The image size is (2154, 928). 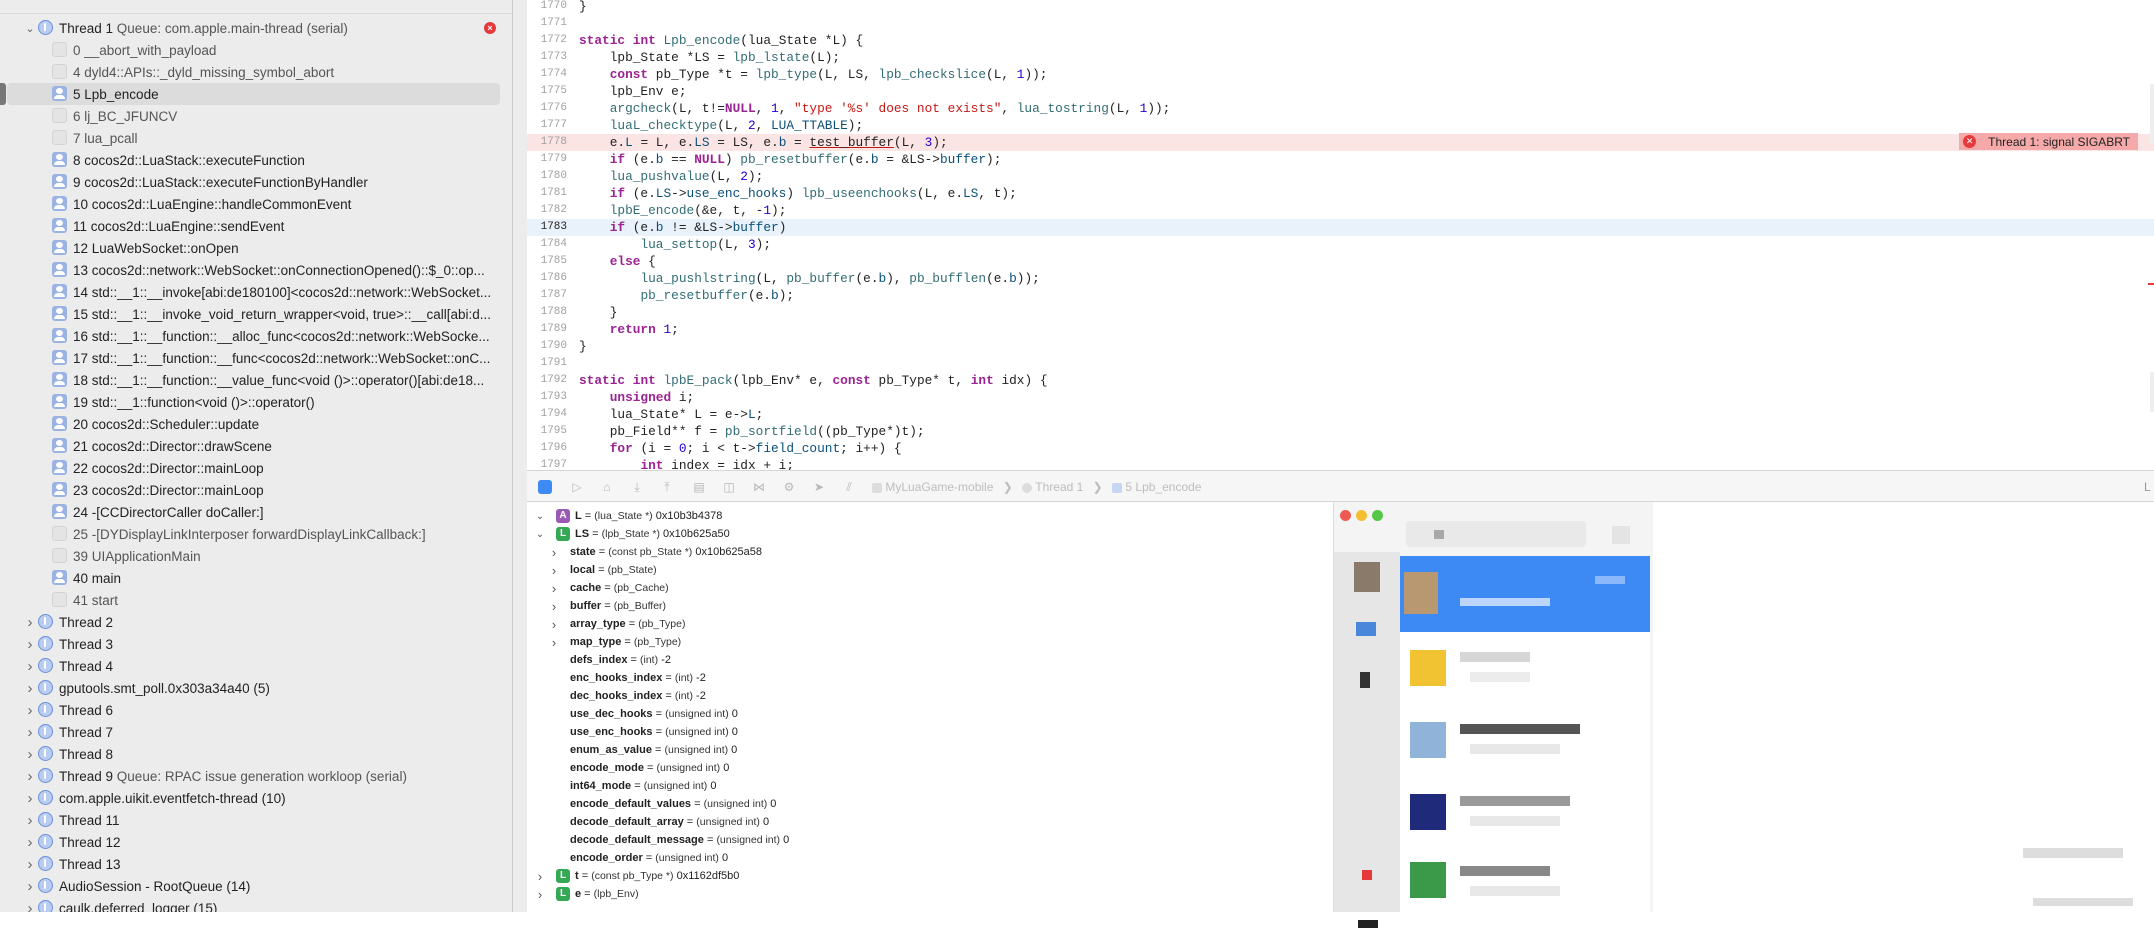 I want to click on variable-row: use_enc_hooks = (unsigned int) 0, so click(x=927, y=732).